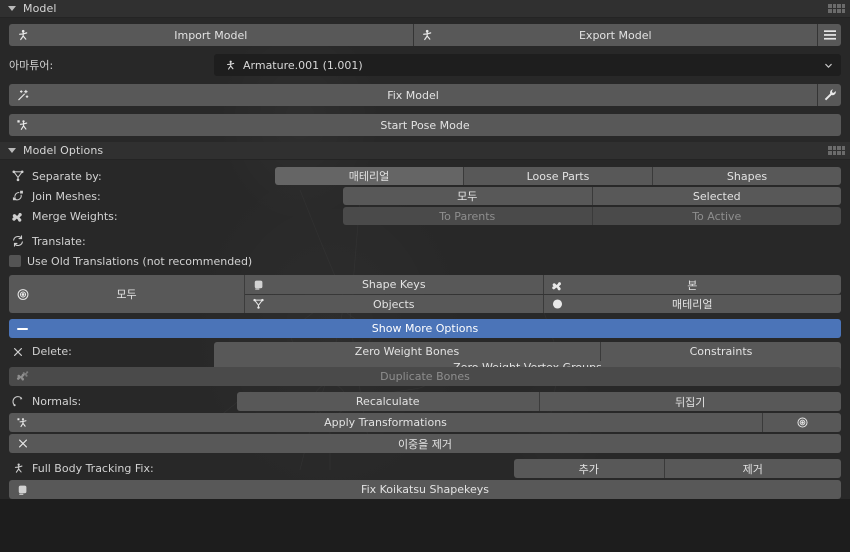 Image resolution: width=850 pixels, height=552 pixels. I want to click on material-sphere-icon, so click(557, 304).